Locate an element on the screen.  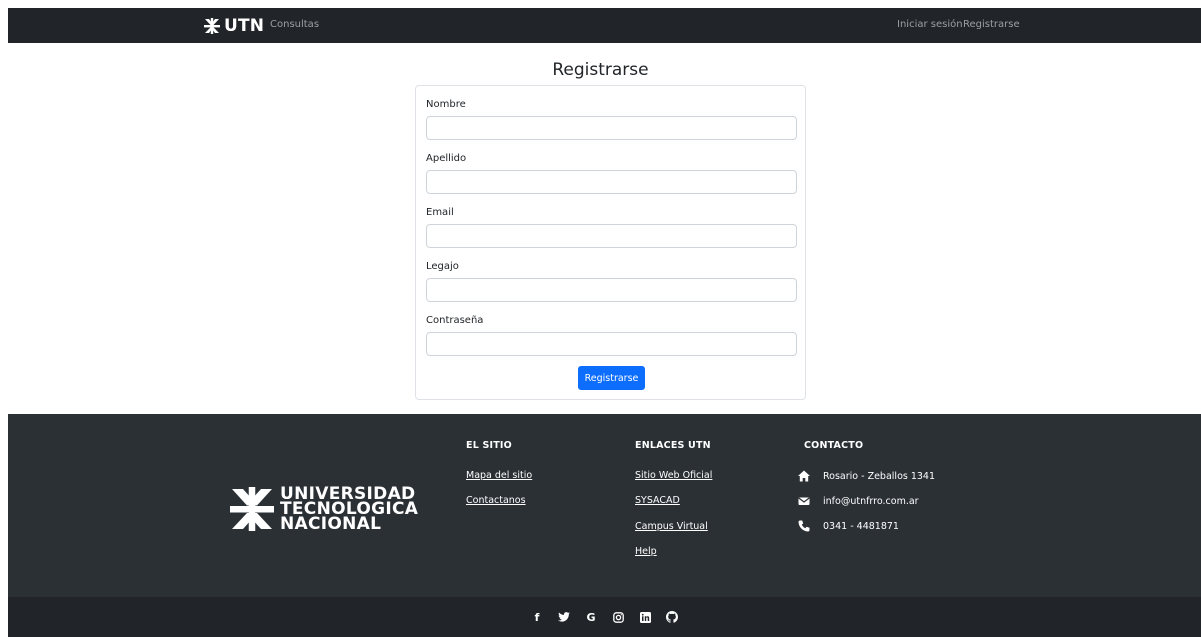
nombre-input is located at coordinates (611, 128).